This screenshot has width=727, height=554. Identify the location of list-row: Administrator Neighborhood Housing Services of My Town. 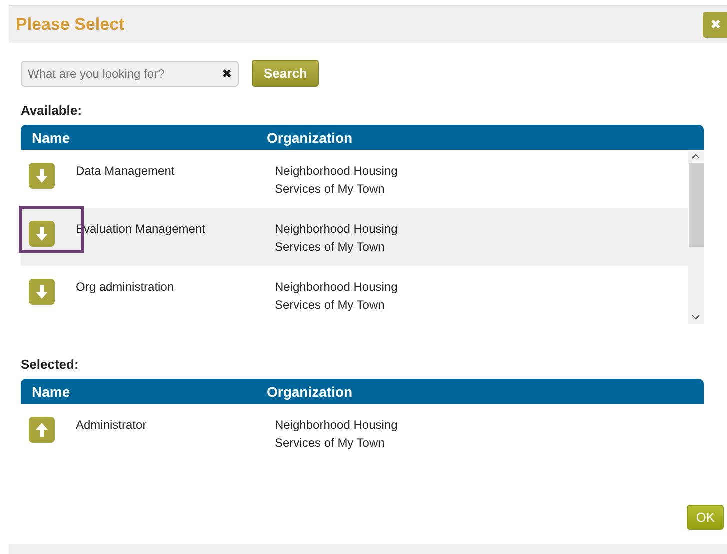
(362, 433).